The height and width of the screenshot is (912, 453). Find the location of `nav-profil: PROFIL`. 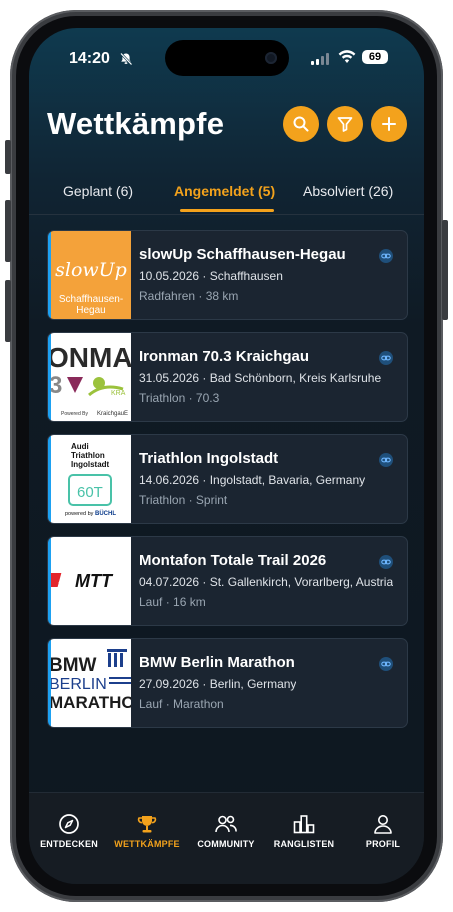

nav-profil: PROFIL is located at coordinates (383, 831).